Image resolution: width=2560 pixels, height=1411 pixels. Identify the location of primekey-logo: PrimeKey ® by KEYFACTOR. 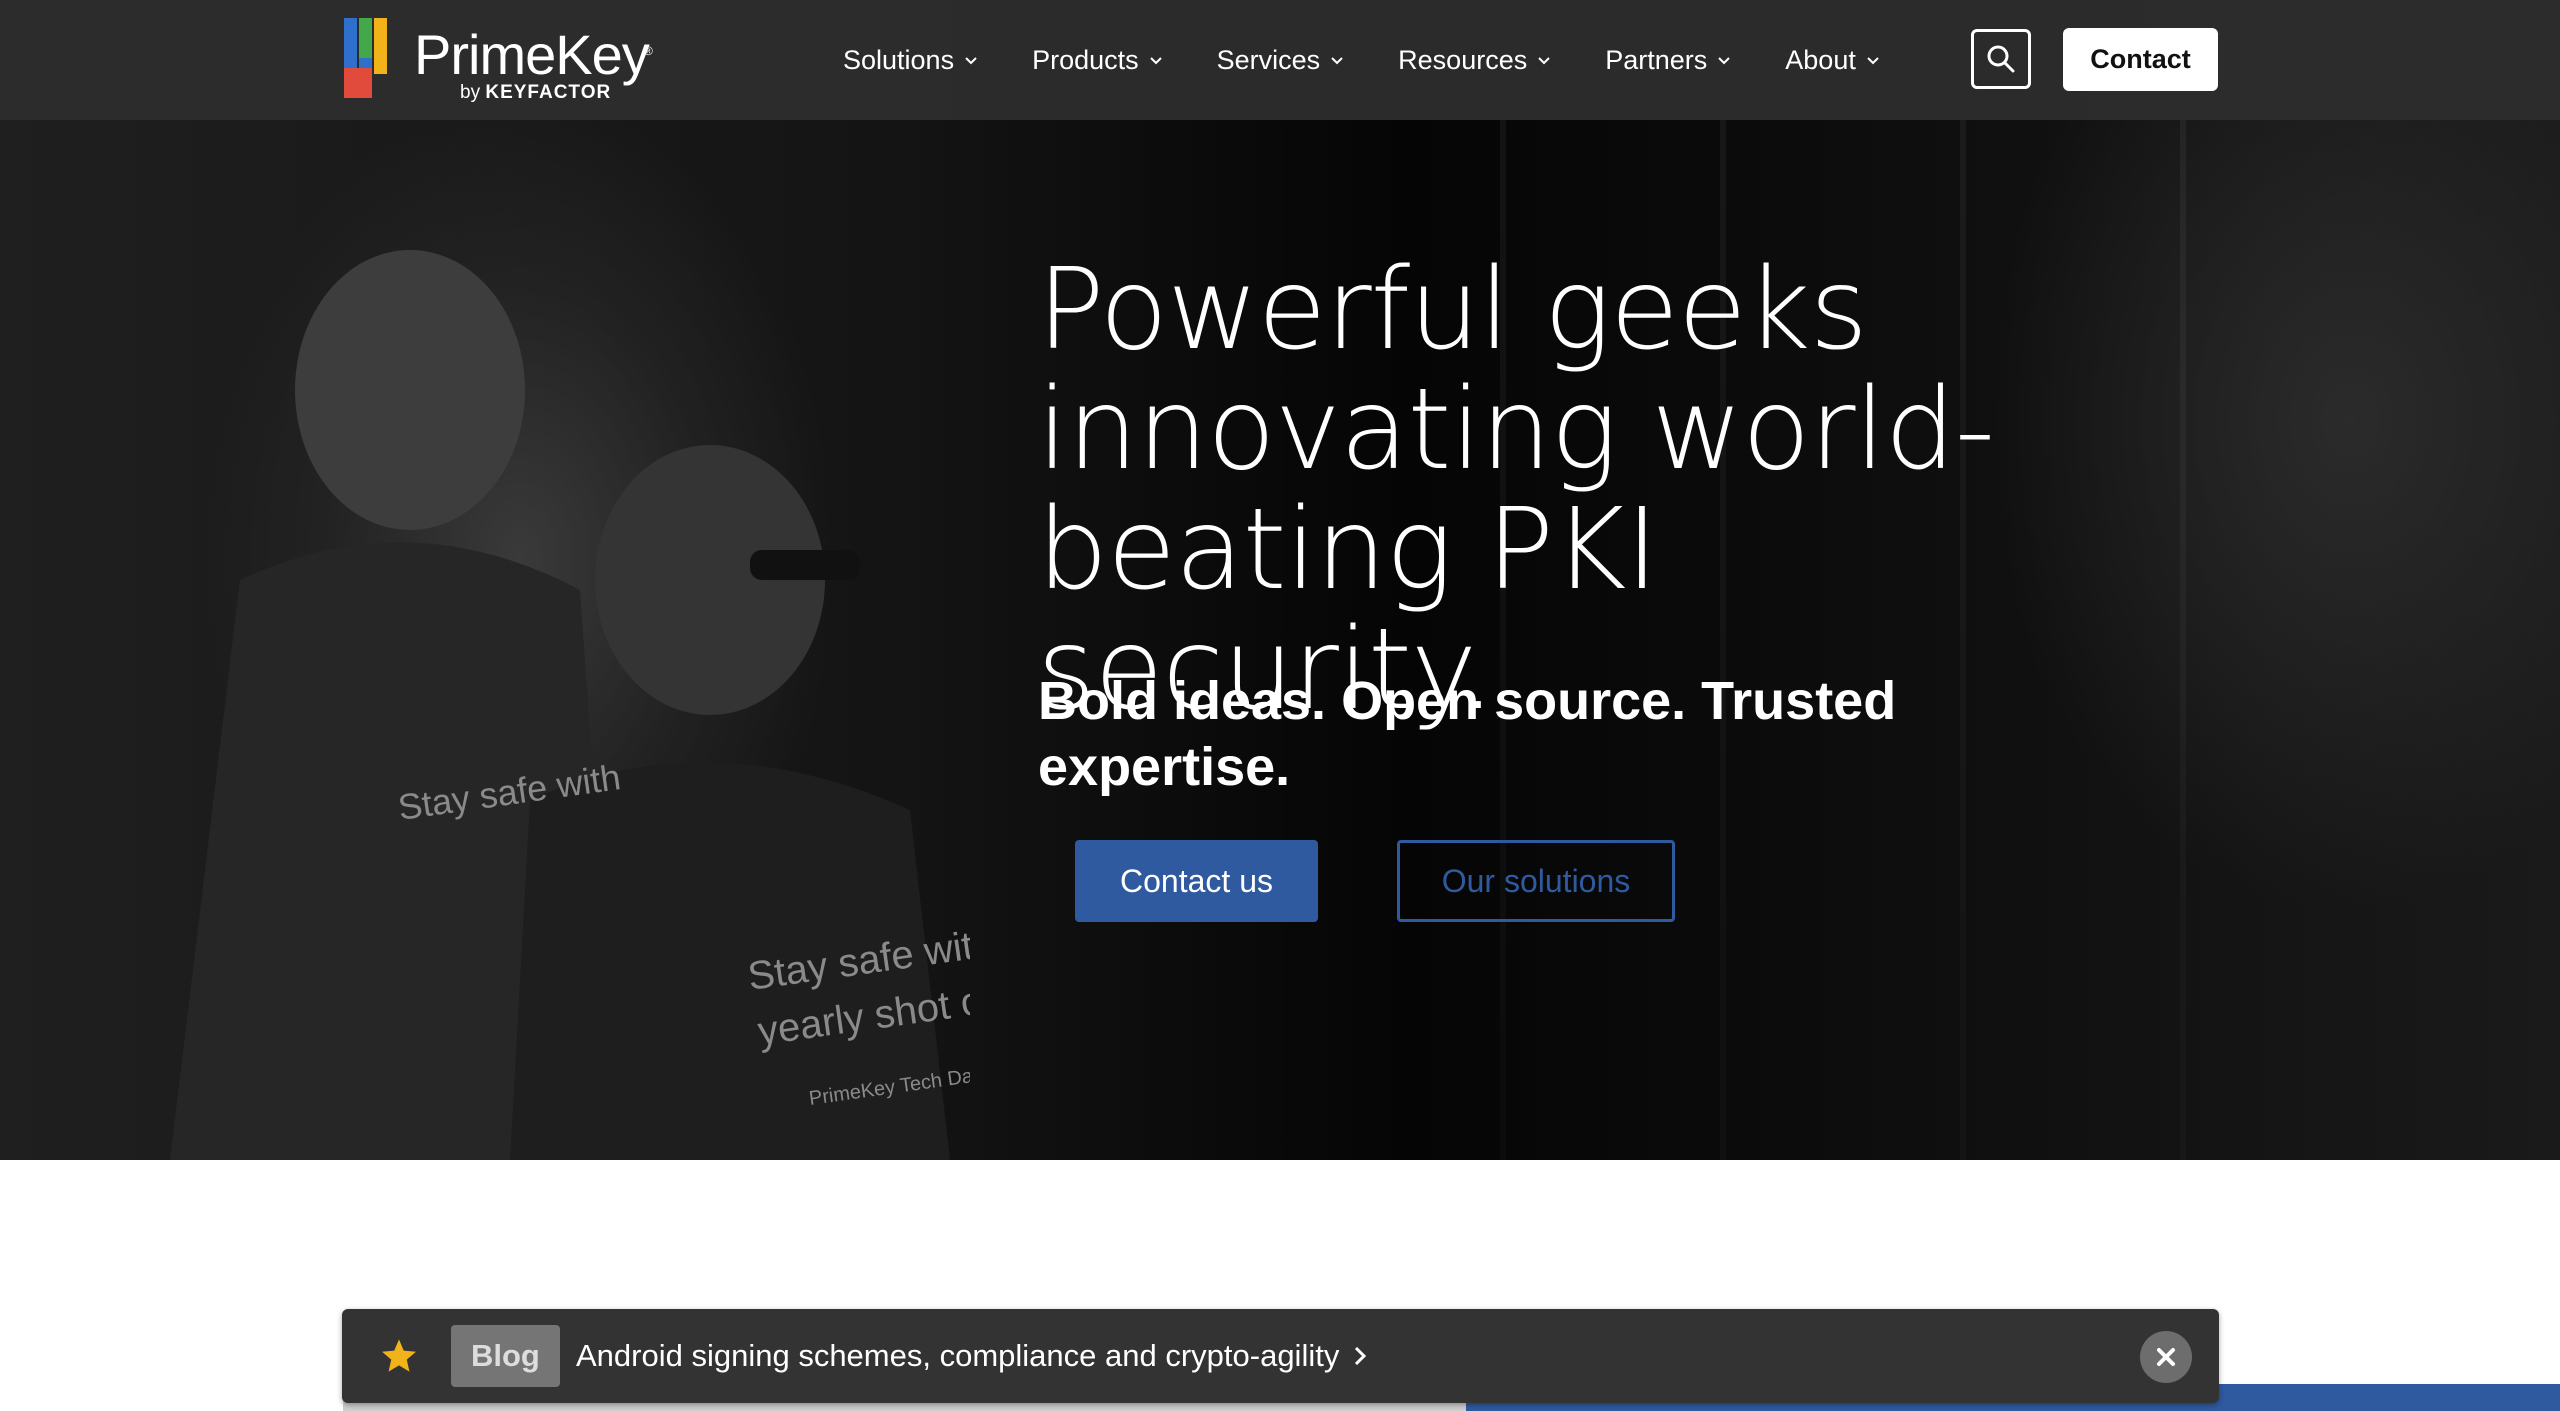
(509, 61).